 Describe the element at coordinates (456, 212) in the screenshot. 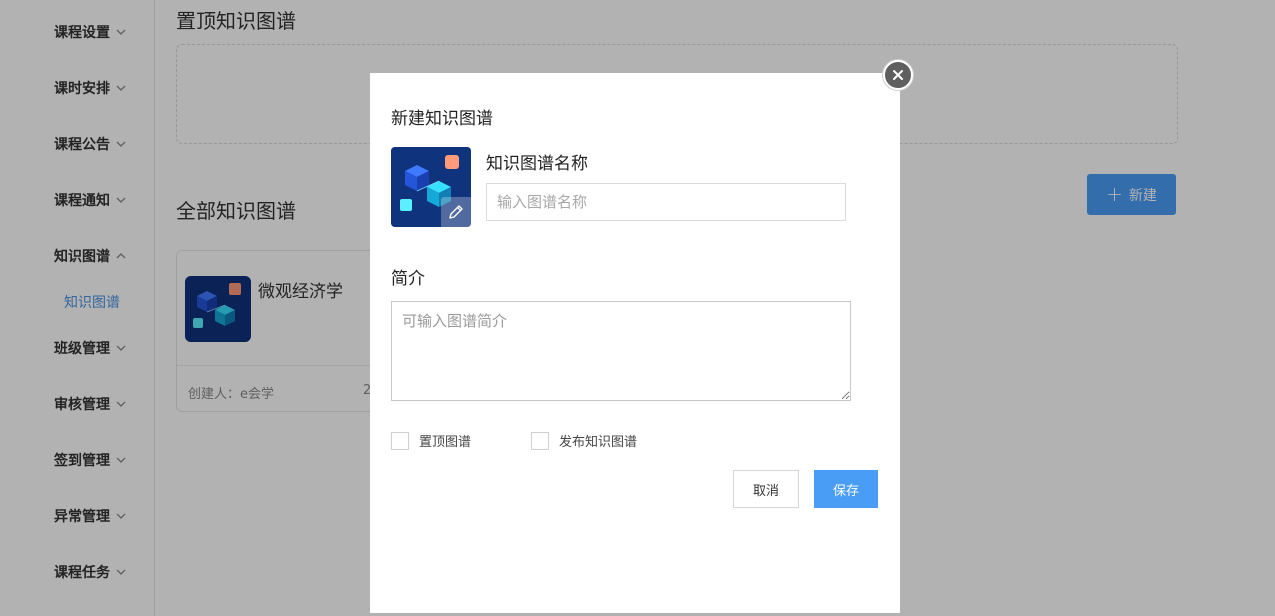

I see `pencil-icon` at that location.